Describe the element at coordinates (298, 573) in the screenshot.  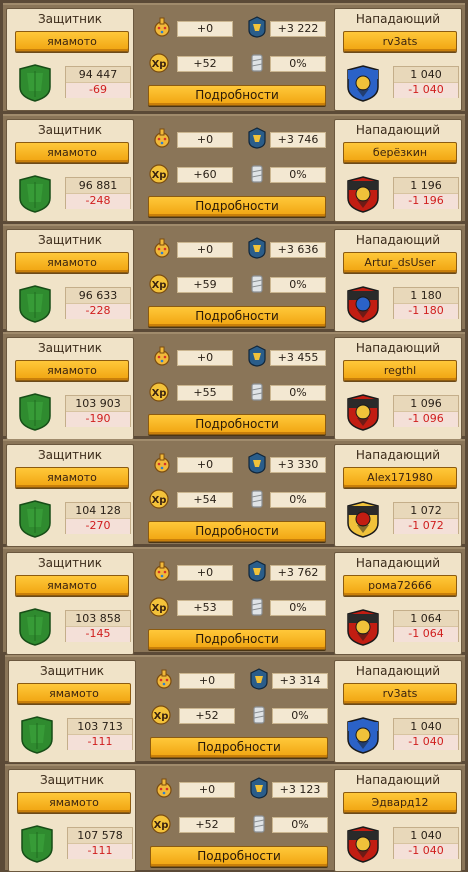
I see `power-gain-value: +3 762` at that location.